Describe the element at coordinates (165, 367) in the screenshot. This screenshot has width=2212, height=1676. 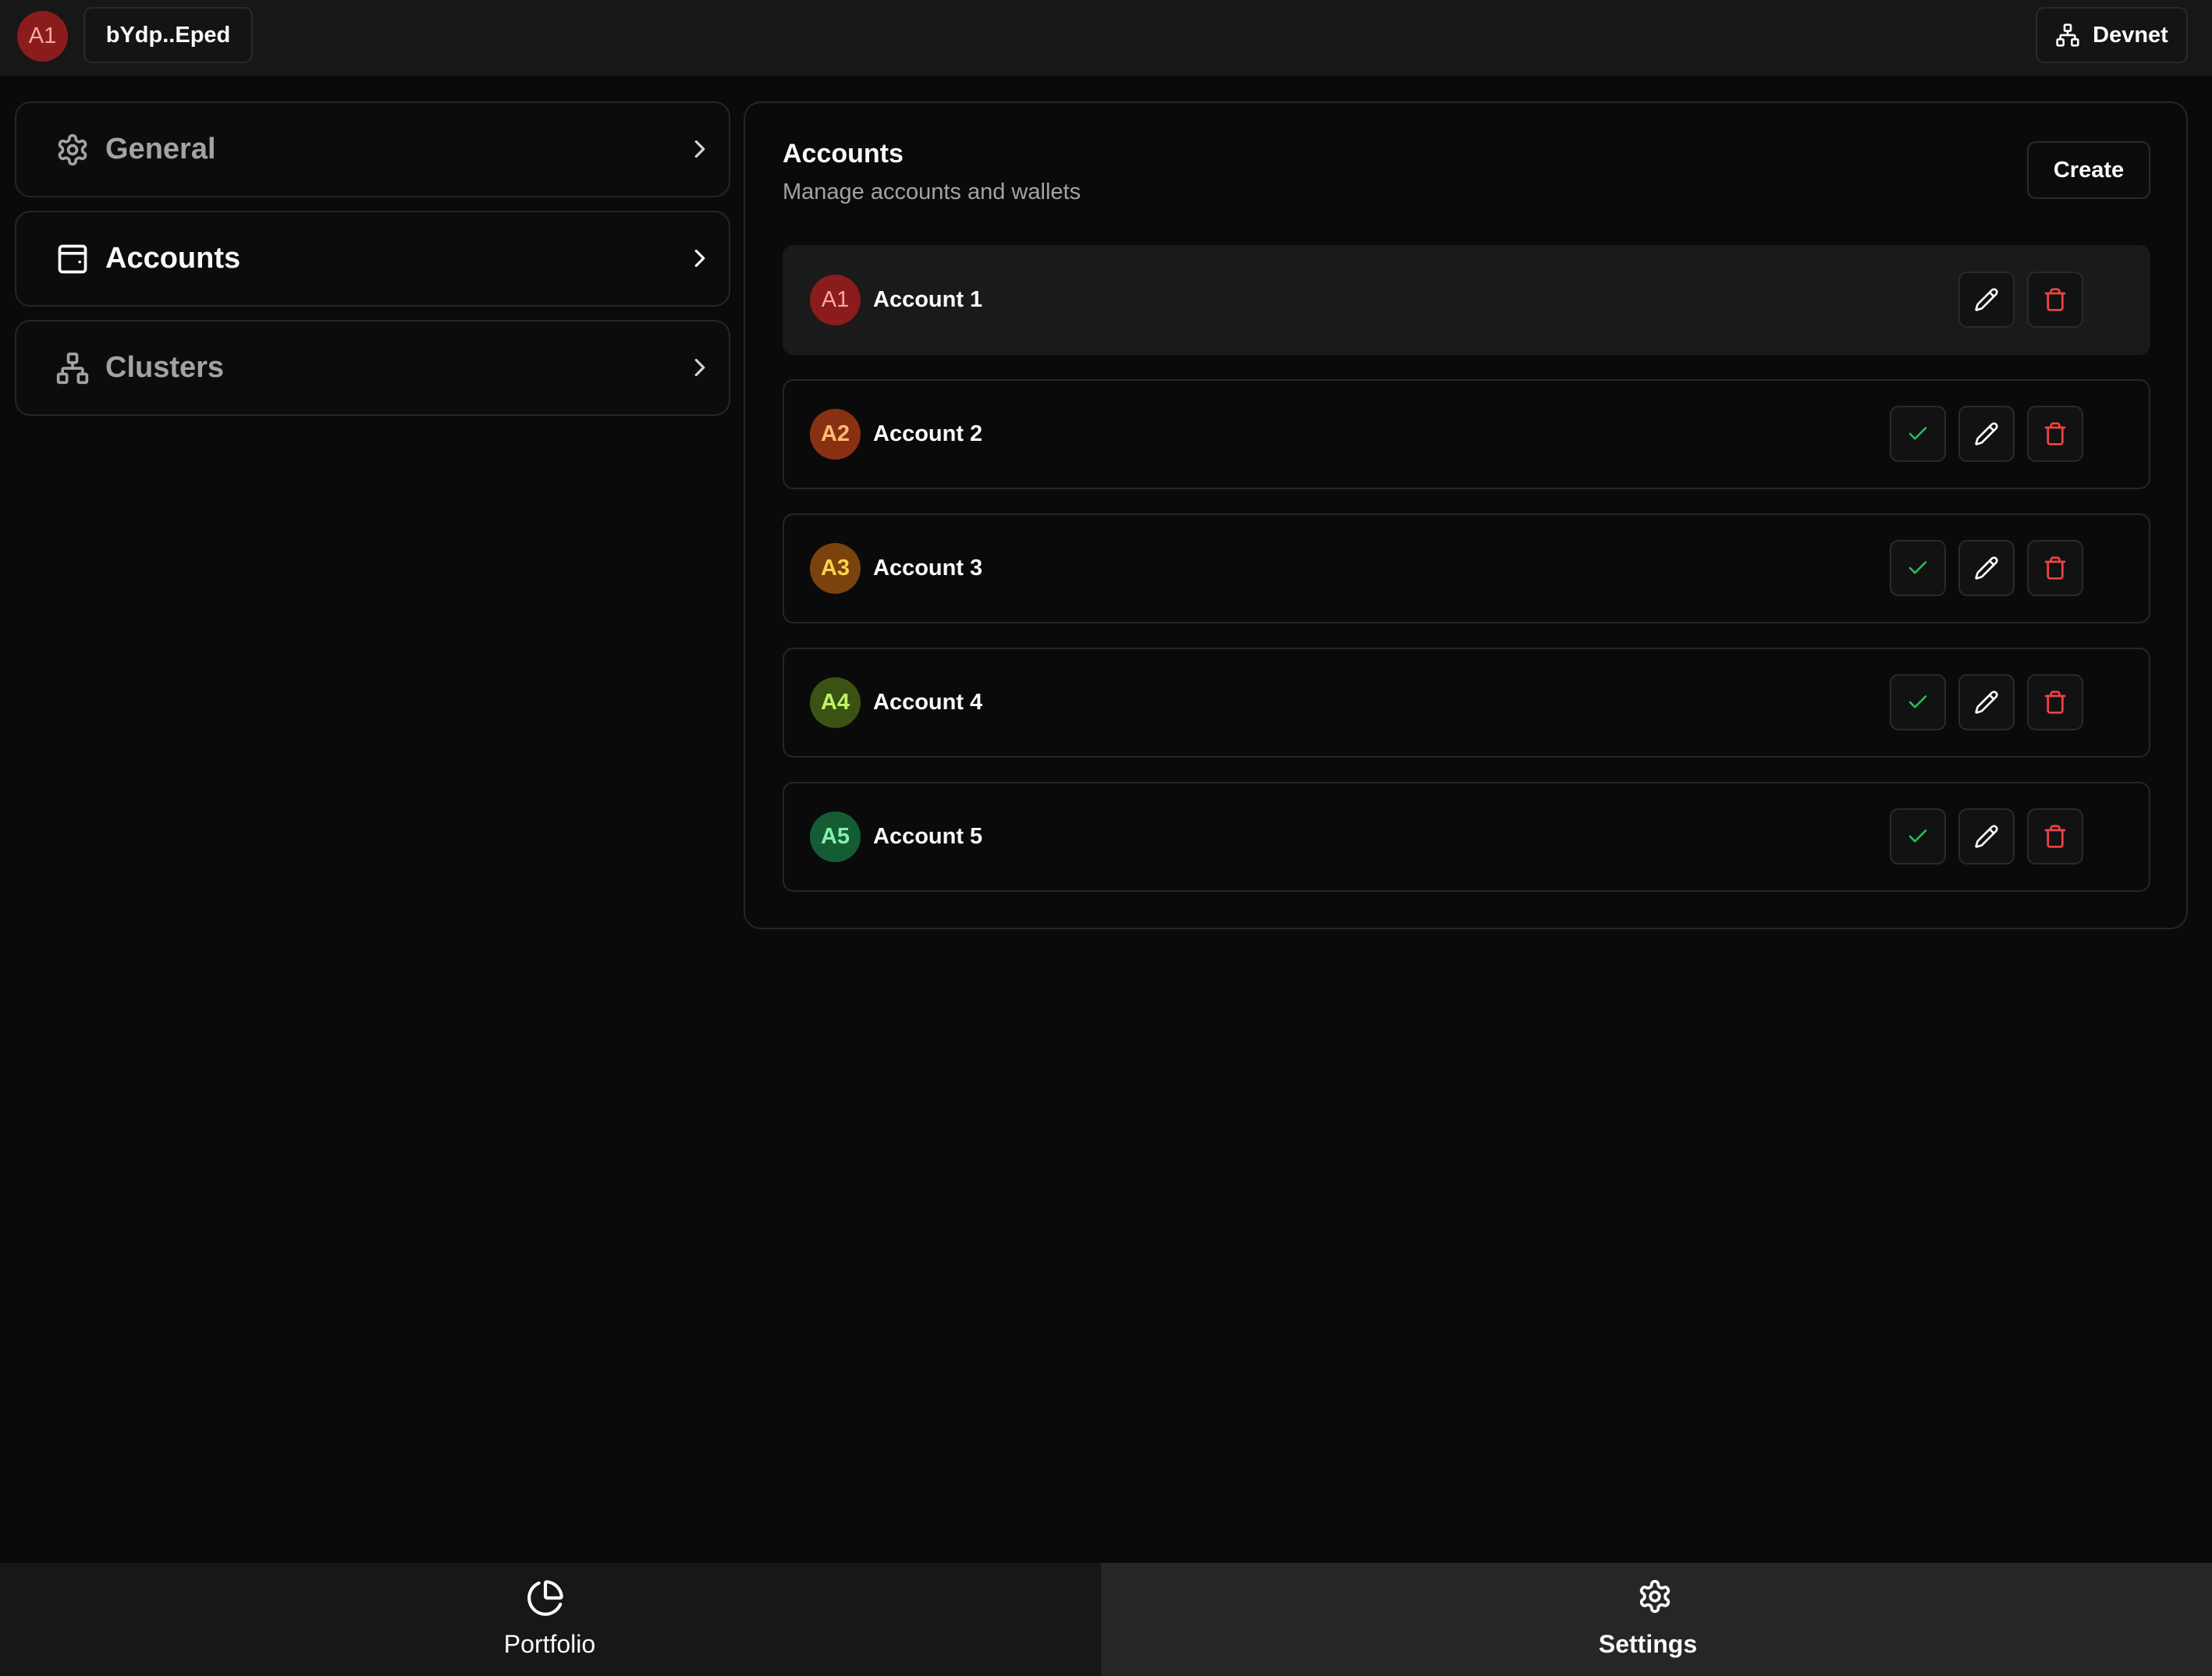
I see `sidebar-item-label: Clusters` at that location.